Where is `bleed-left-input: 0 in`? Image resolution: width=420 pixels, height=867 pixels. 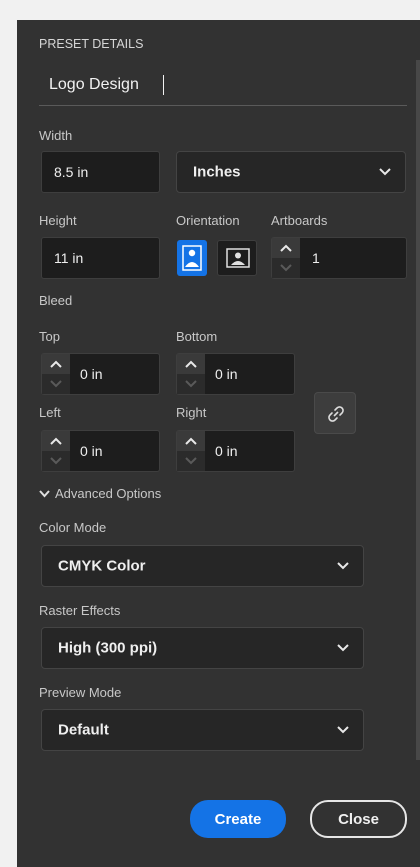 bleed-left-input: 0 in is located at coordinates (100, 451).